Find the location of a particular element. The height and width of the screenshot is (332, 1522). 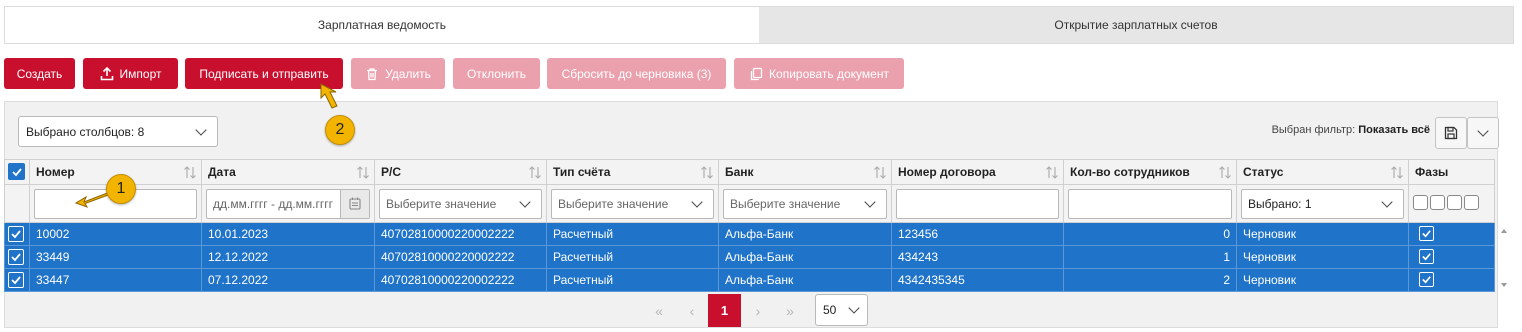

annotation-badge-1: 1 is located at coordinates (121, 189).